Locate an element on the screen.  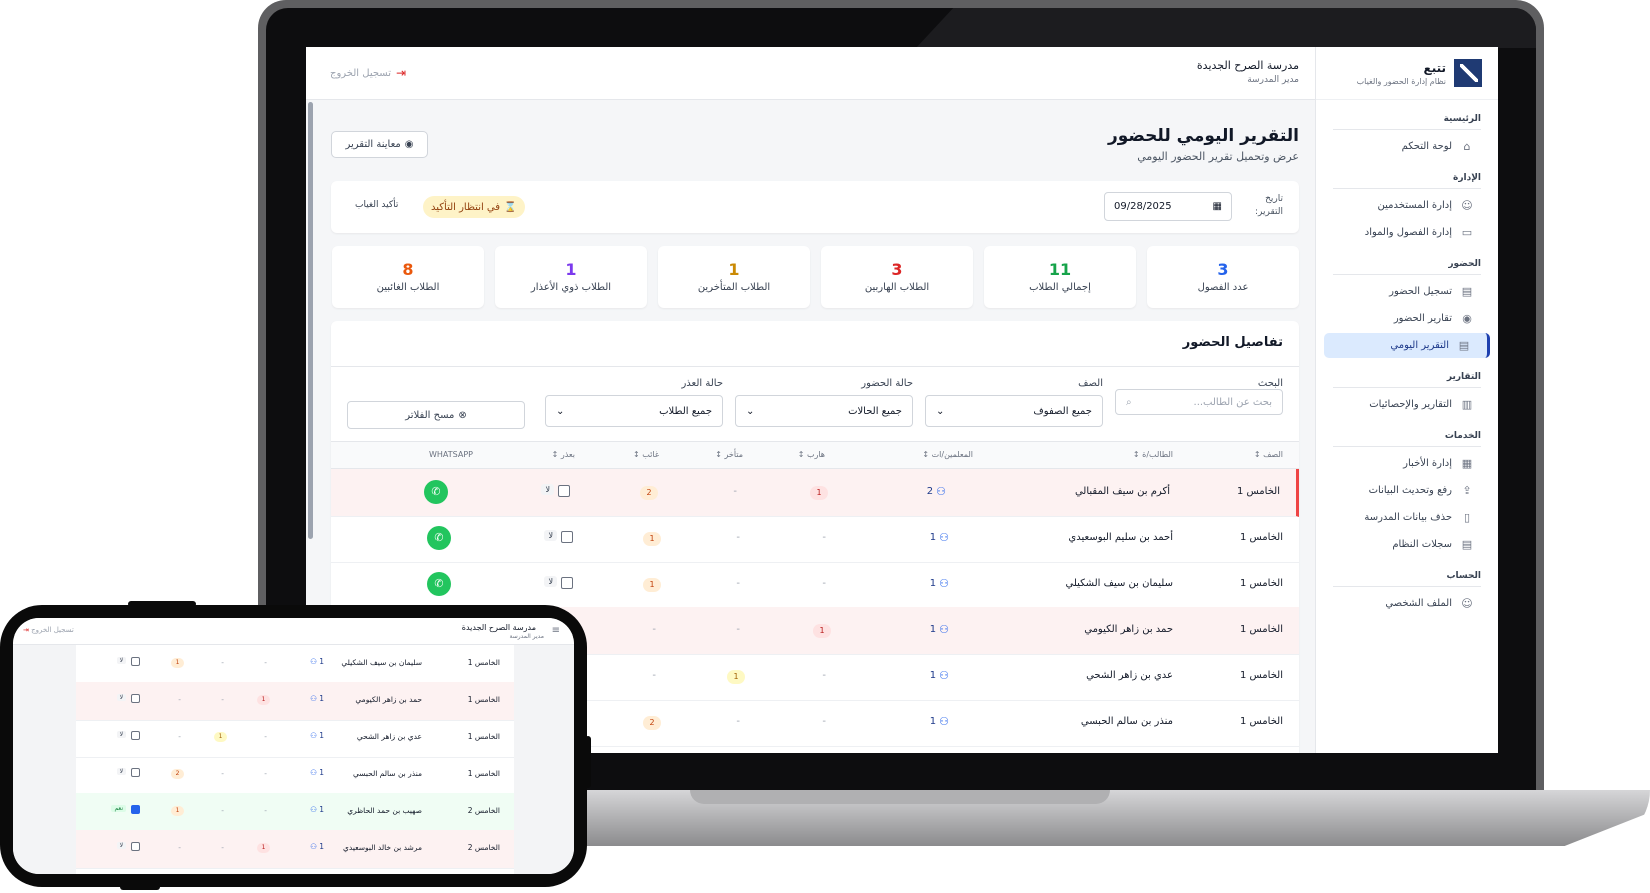
class-cell: الخامس 1 is located at coordinates (483, 773).